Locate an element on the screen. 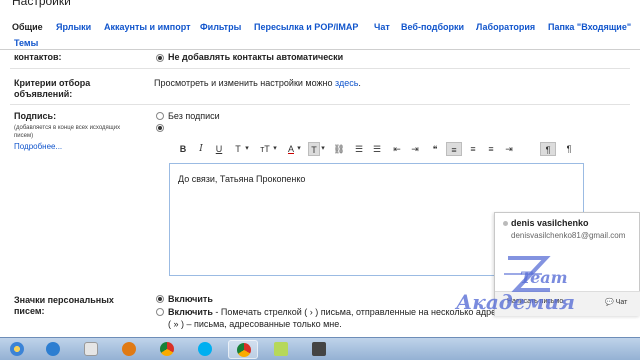  ads-label-line2: объявлений: is located at coordinates (43, 94).